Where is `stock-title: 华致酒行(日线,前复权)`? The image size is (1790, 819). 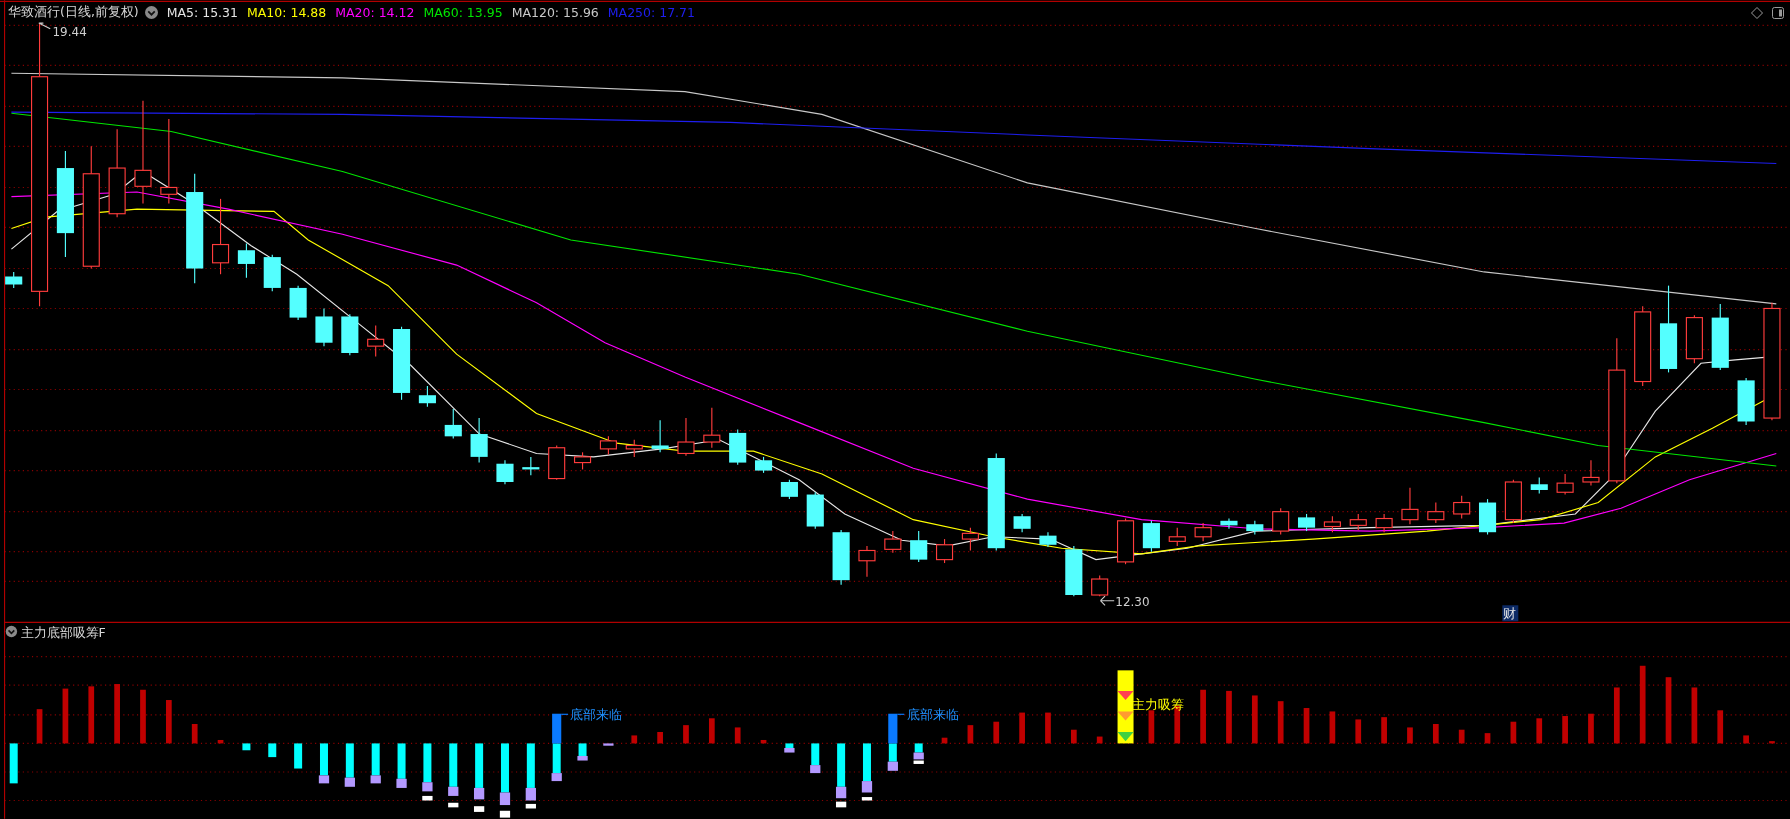 stock-title: 华致酒行(日线,前复权) is located at coordinates (73, 12).